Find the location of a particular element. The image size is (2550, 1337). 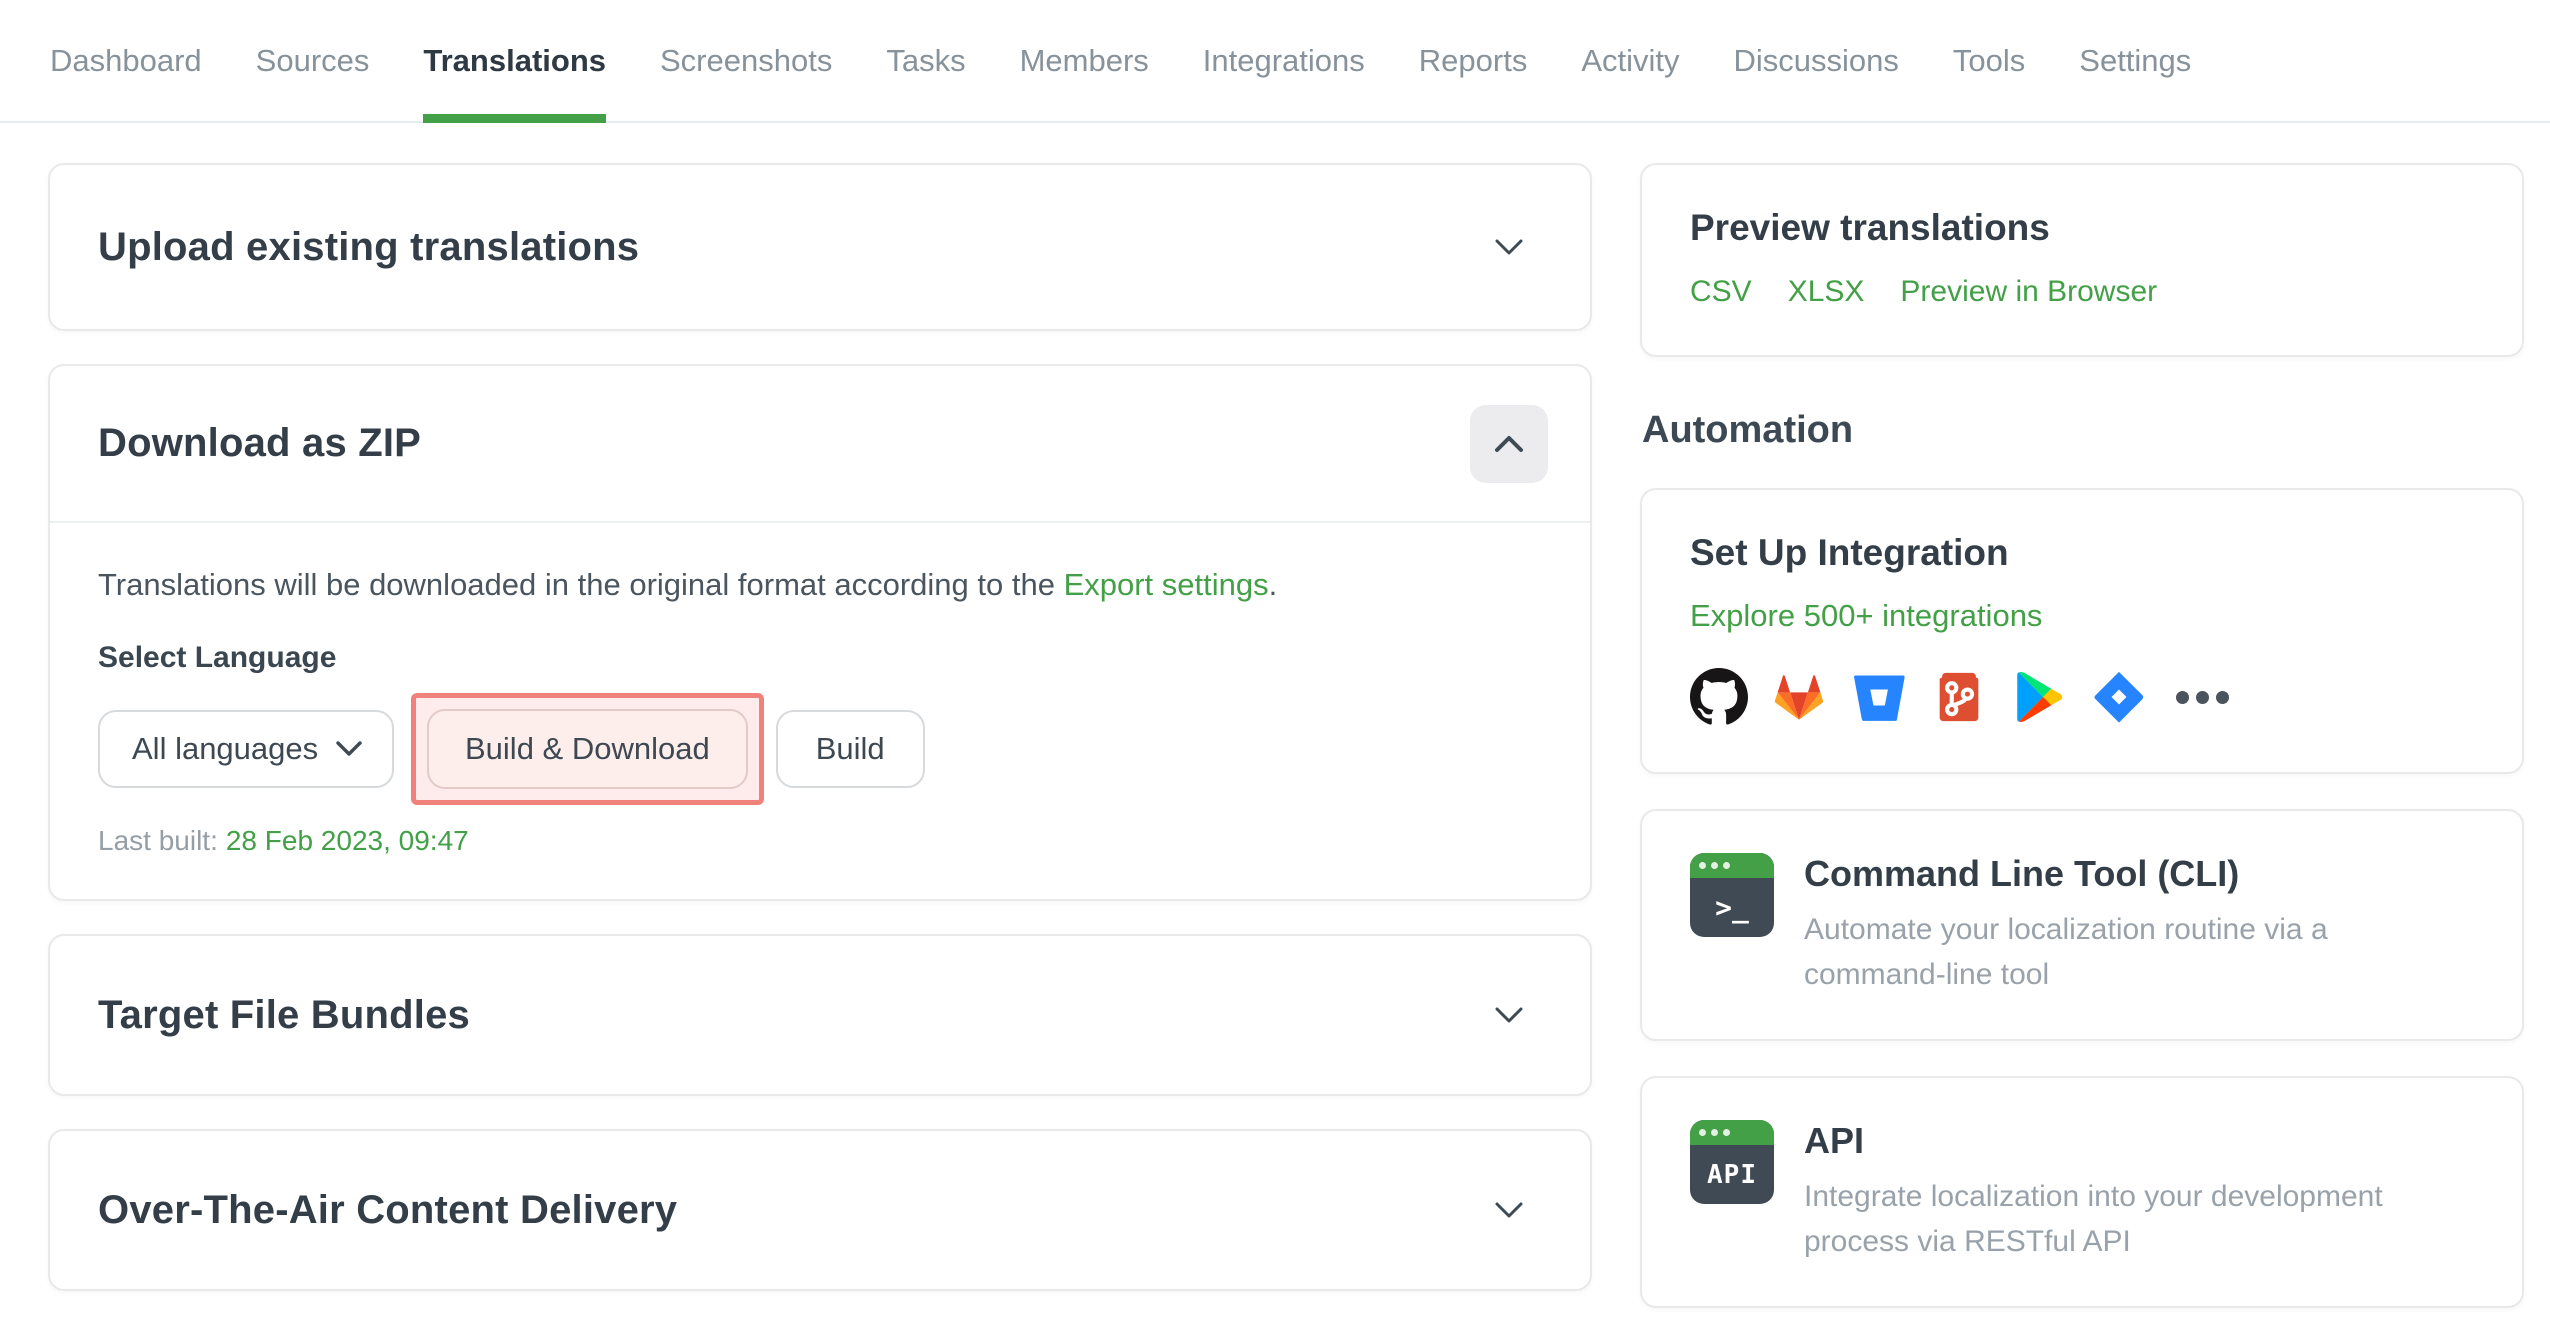

download-zip-header: Download as ZIP is located at coordinates (820, 443).